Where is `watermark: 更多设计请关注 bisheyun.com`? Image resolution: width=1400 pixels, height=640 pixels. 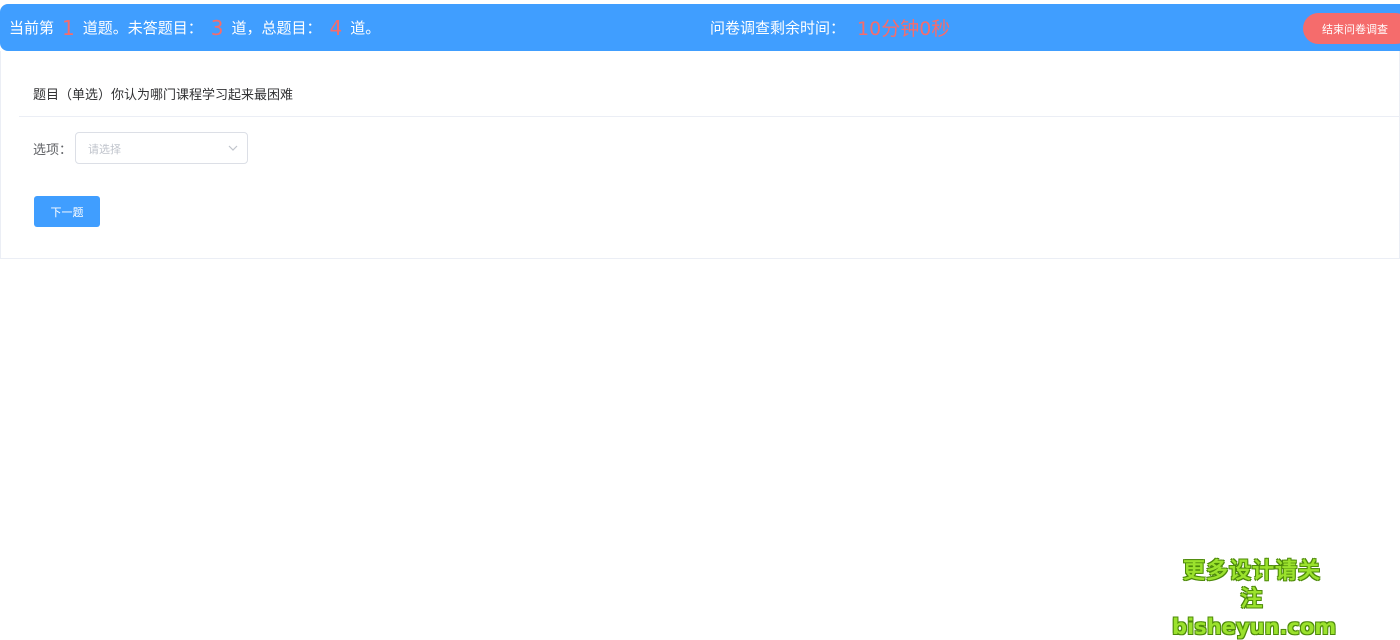
watermark: 更多设计请关注 bisheyun.com is located at coordinates (1254, 599).